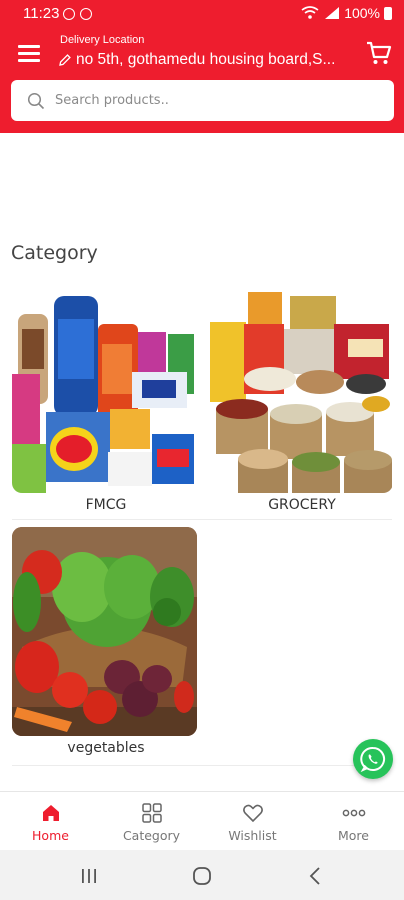  What do you see at coordinates (30, 53) in the screenshot?
I see `menu-icon` at bounding box center [30, 53].